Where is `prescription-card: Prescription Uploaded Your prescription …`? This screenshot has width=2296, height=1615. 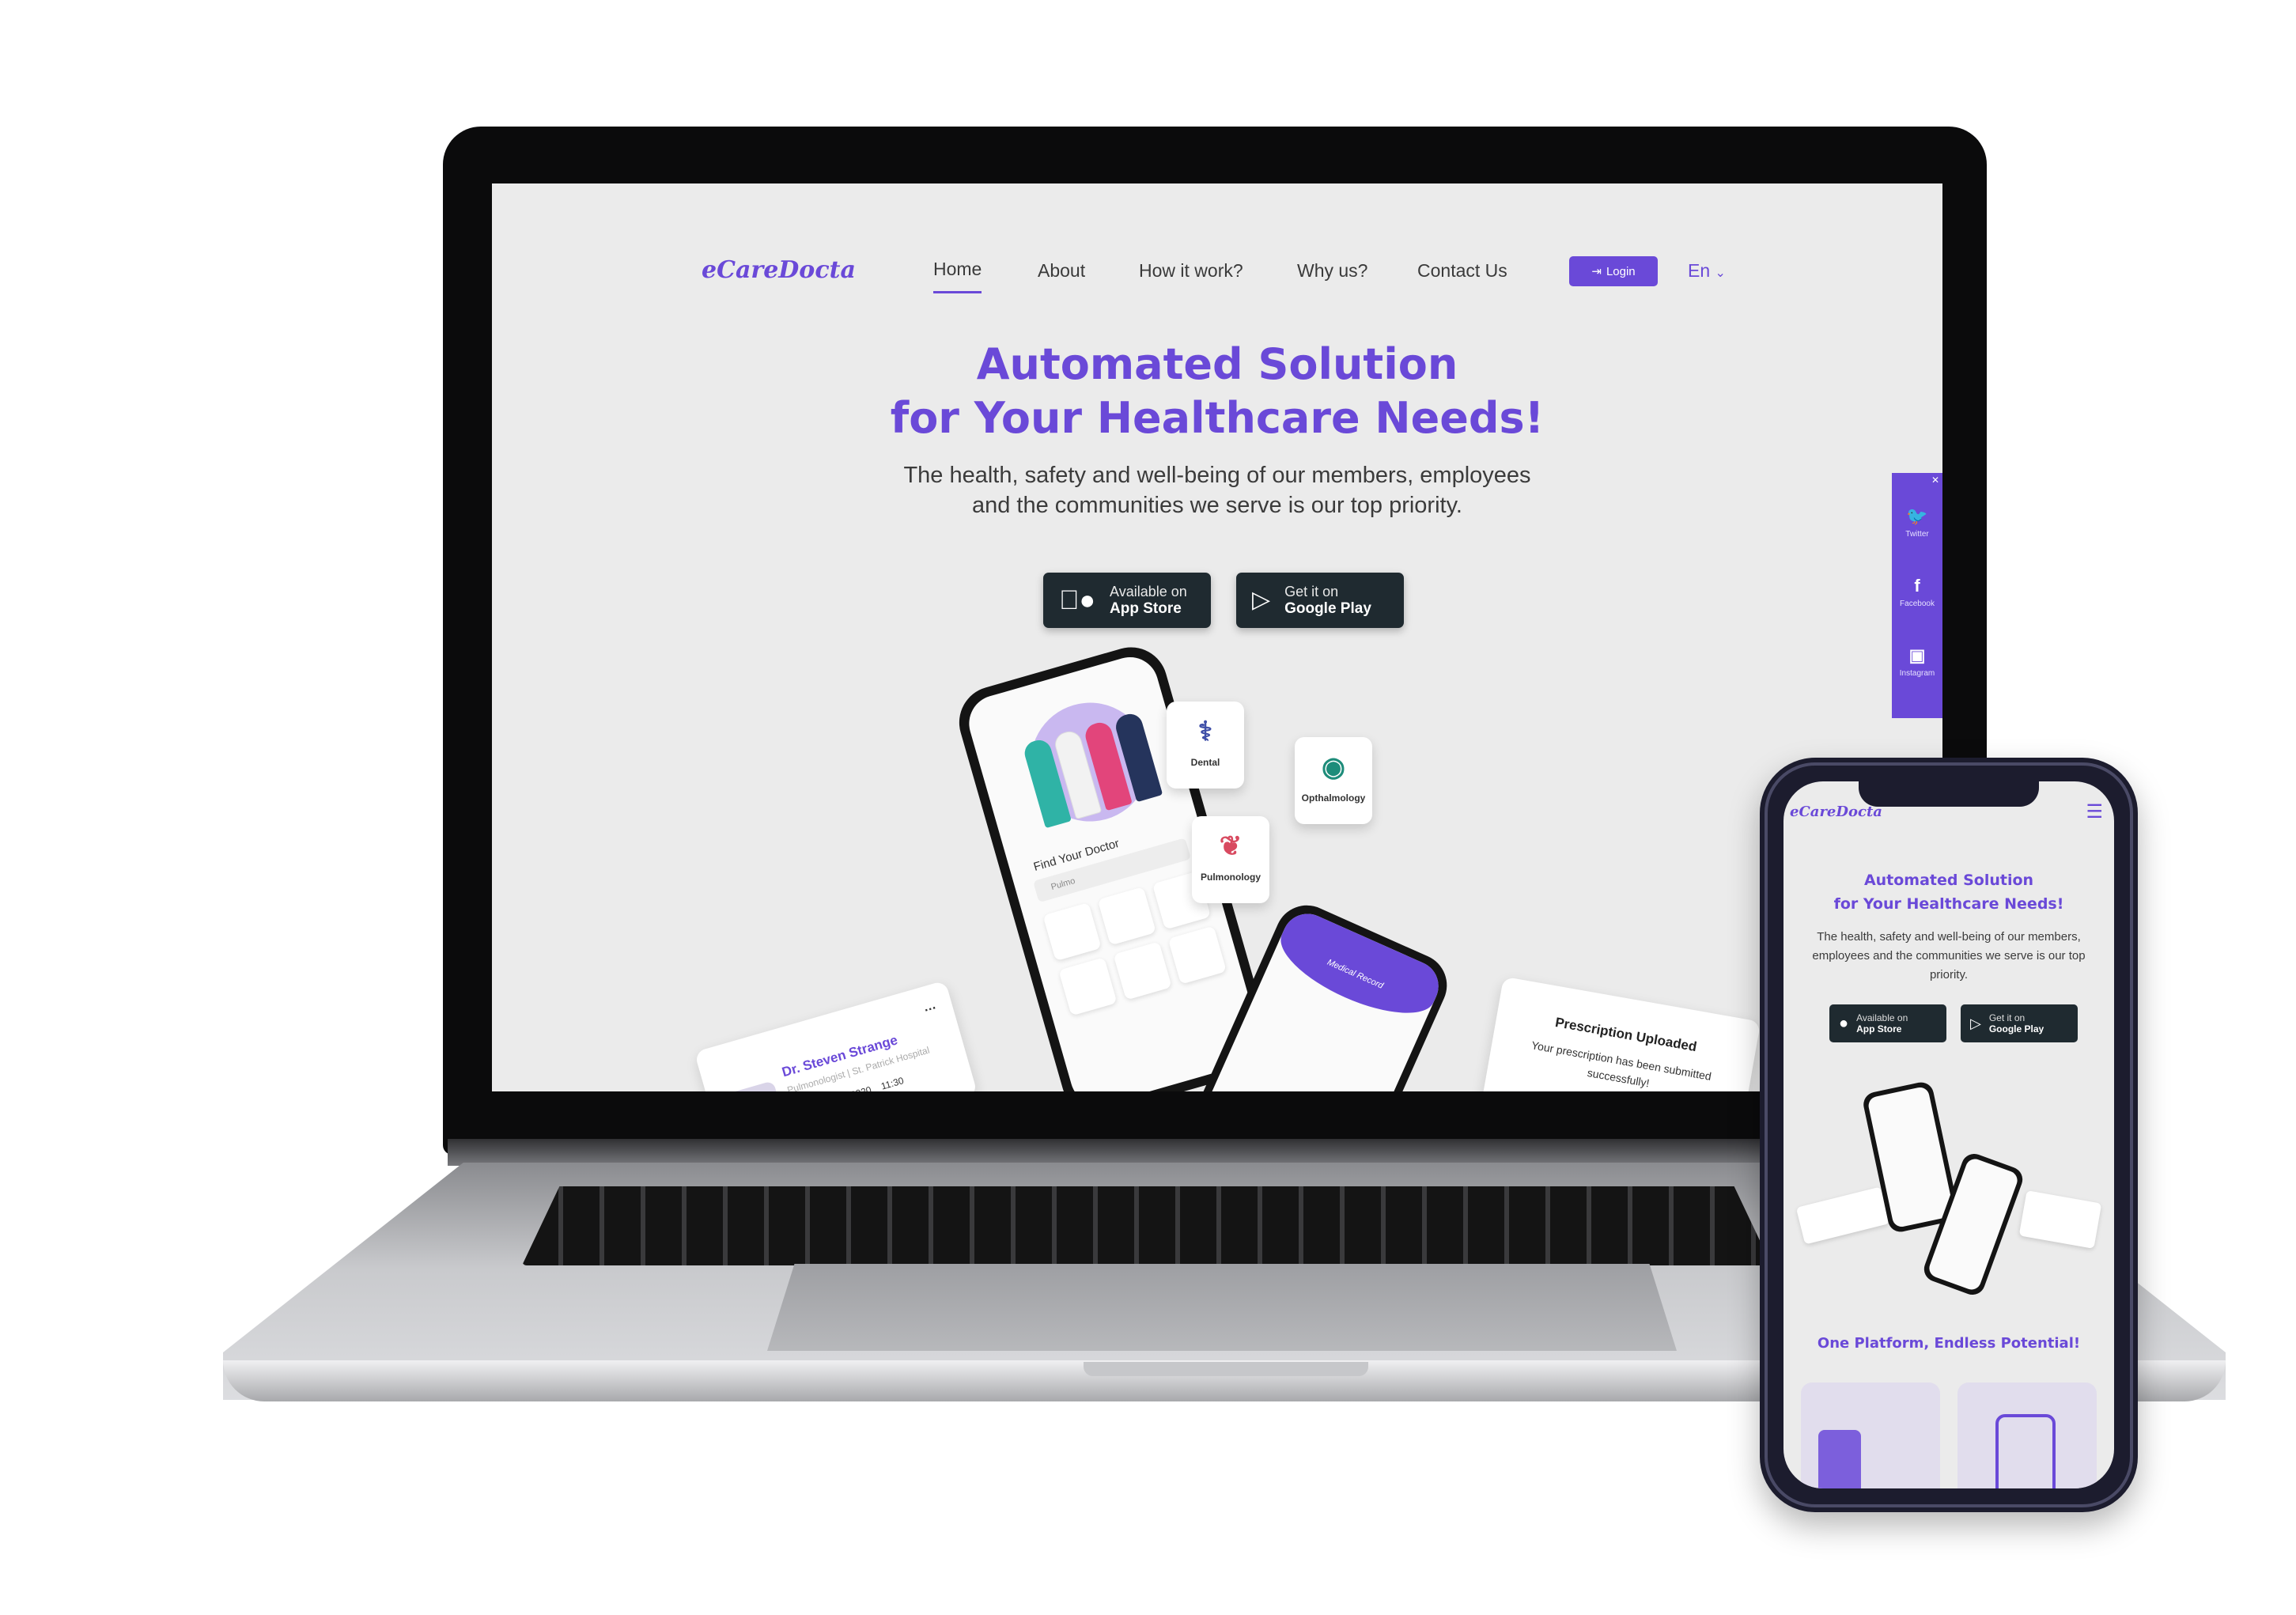
prescription-card: Prescription Uploaded Your prescription … is located at coordinates (1620, 1033).